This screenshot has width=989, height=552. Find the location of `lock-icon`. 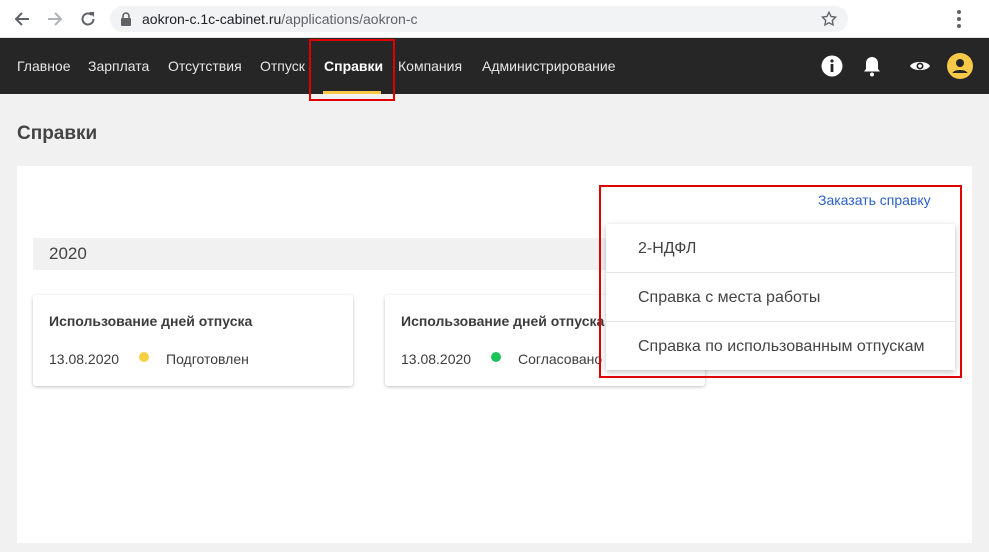

lock-icon is located at coordinates (126, 21).